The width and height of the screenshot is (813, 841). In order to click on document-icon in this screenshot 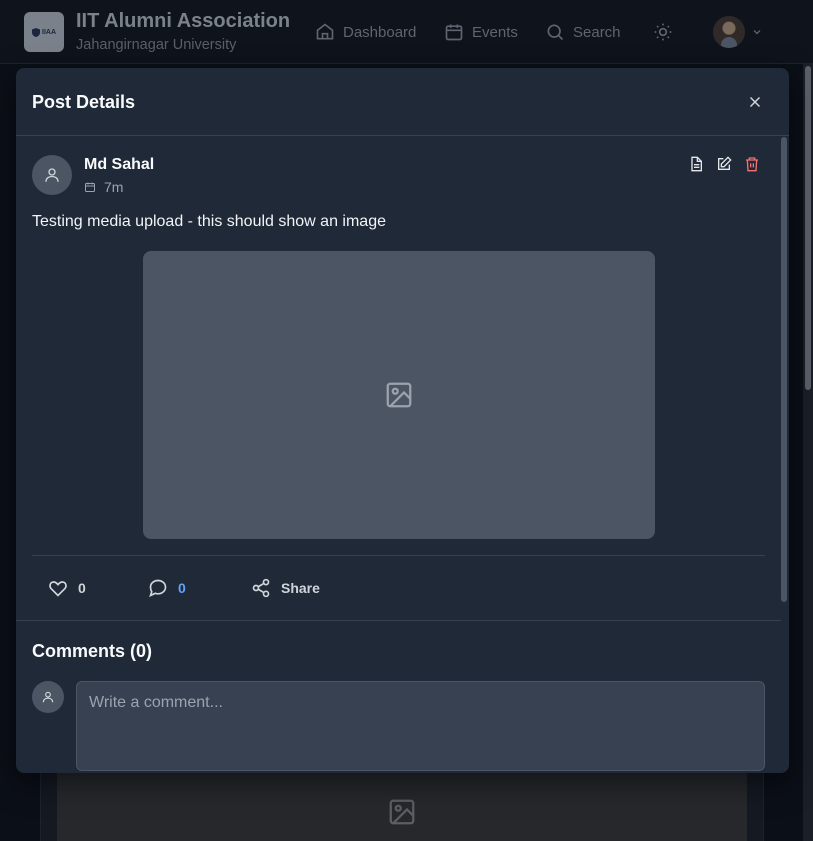, I will do `click(696, 164)`.